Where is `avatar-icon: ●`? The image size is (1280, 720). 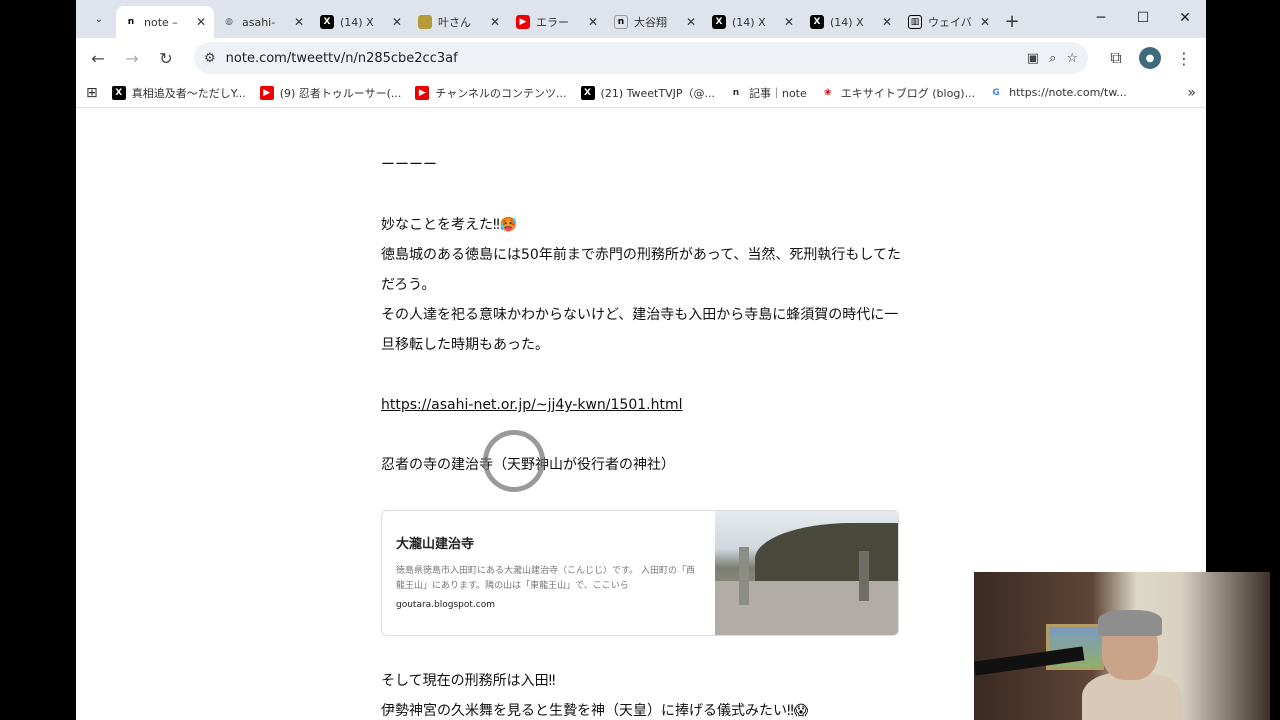
avatar-icon: ● is located at coordinates (1150, 58).